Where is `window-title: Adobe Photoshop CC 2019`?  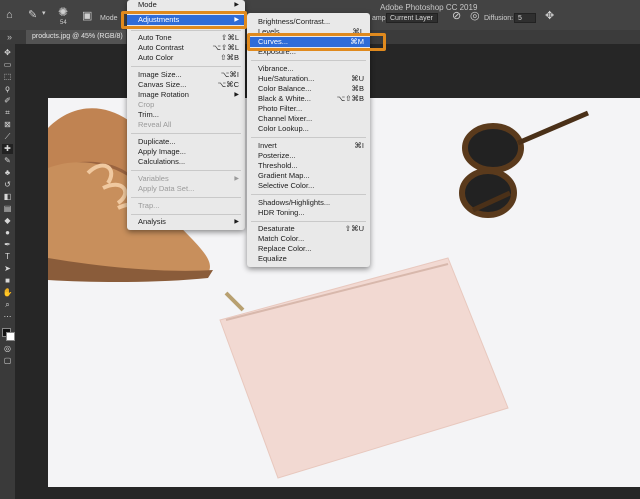 window-title: Adobe Photoshop CC 2019 is located at coordinates (429, 7).